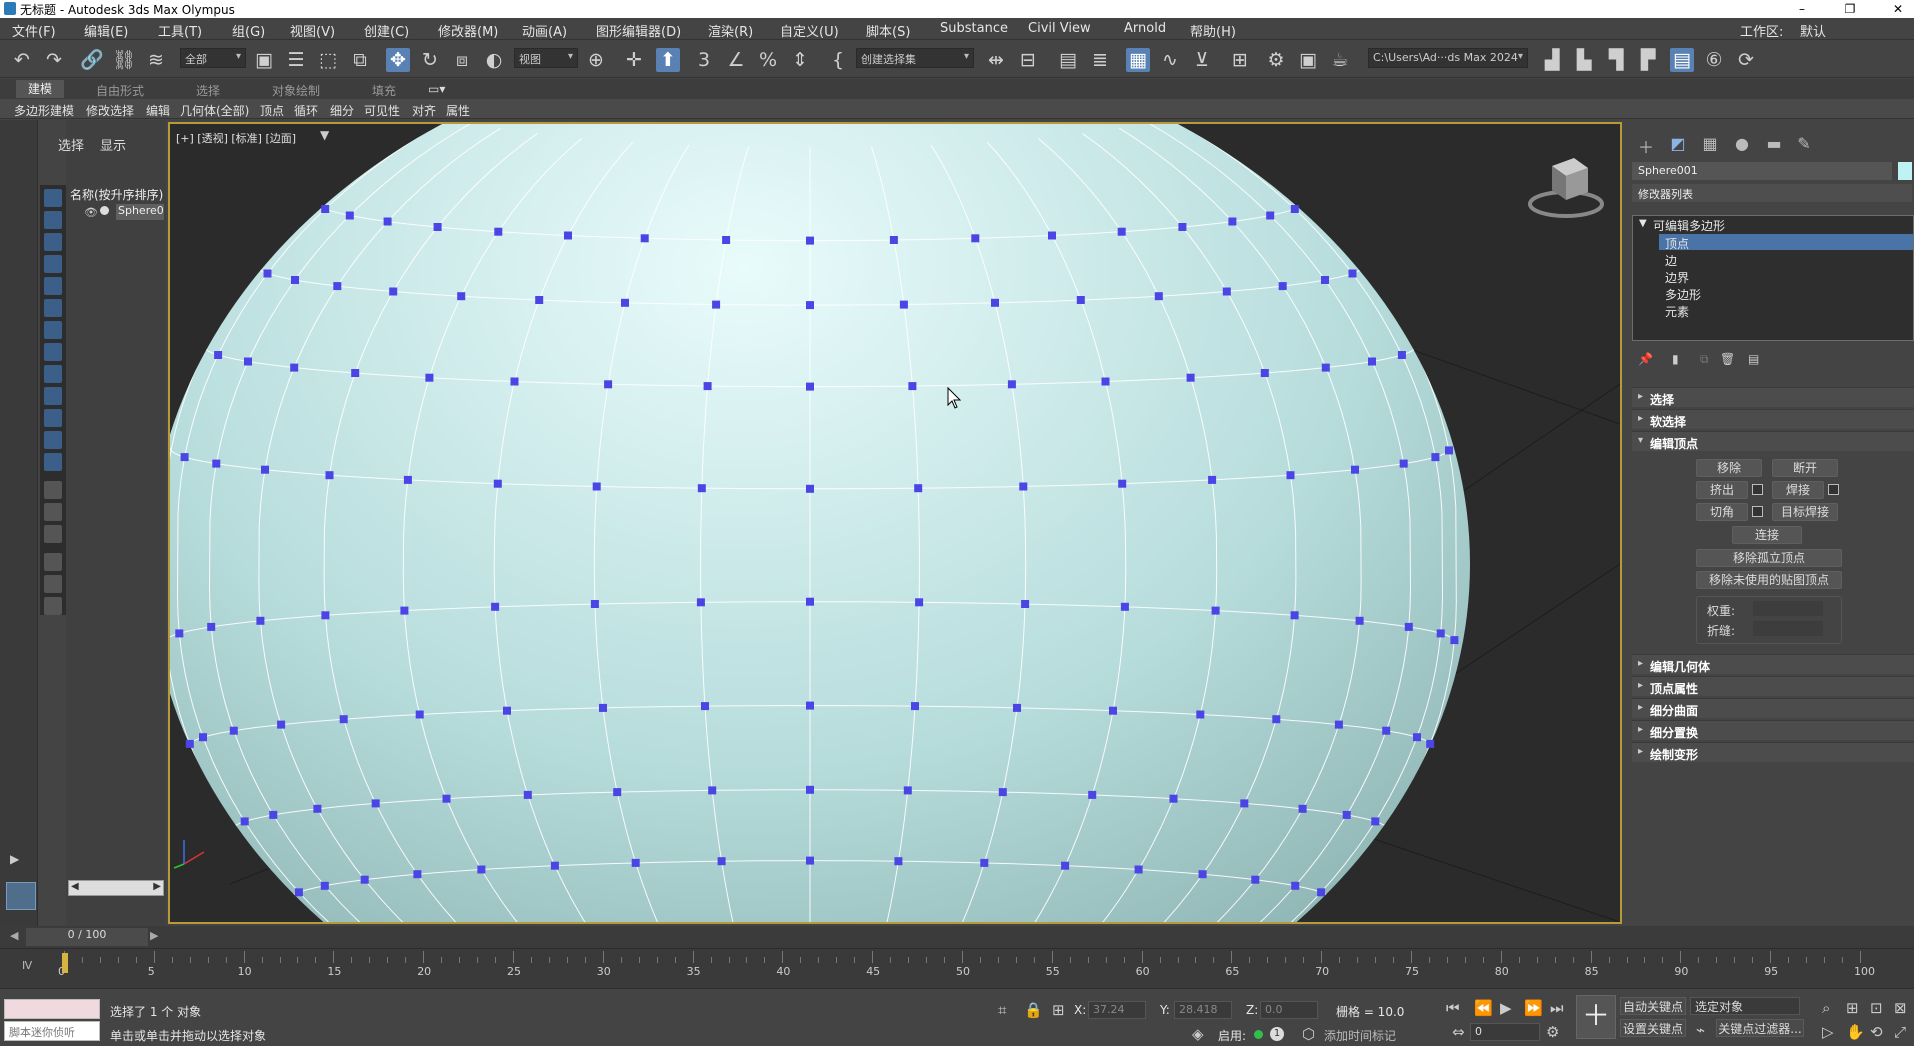 The image size is (1914, 1046). What do you see at coordinates (1678, 144) in the screenshot?
I see `modify-tab-icon: ◩` at bounding box center [1678, 144].